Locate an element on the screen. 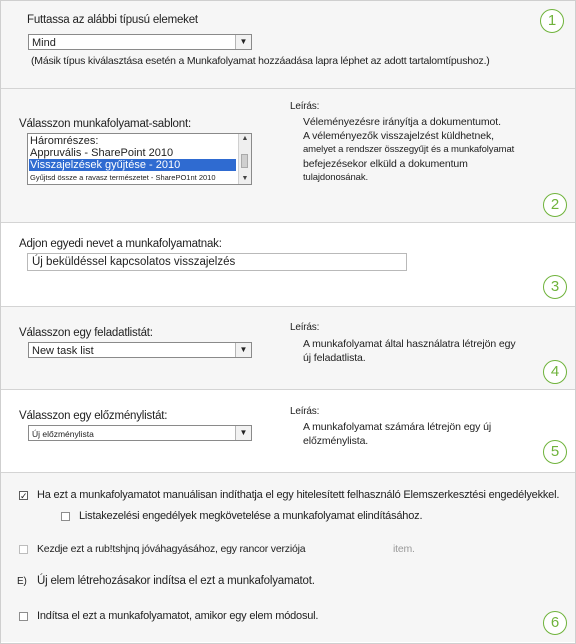 This screenshot has width=576, height=644. task-list-value: New task list is located at coordinates (63, 351).